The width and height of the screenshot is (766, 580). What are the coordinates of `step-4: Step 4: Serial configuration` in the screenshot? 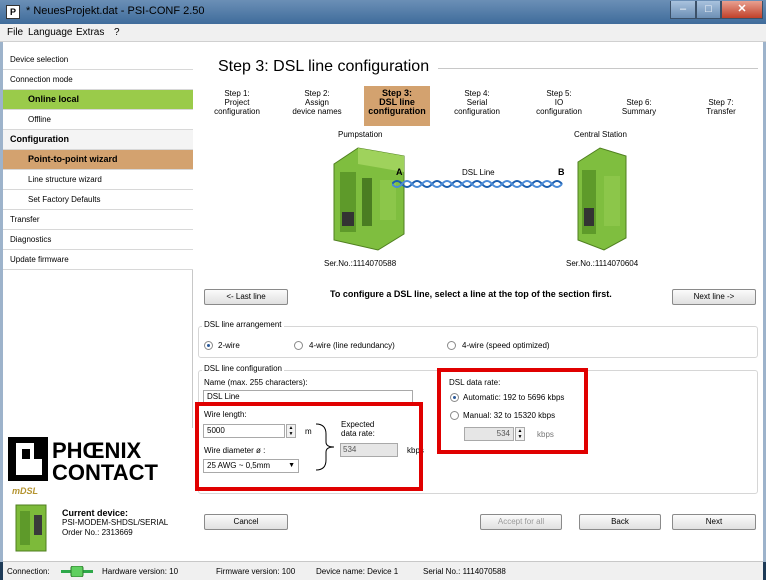 It's located at (477, 106).